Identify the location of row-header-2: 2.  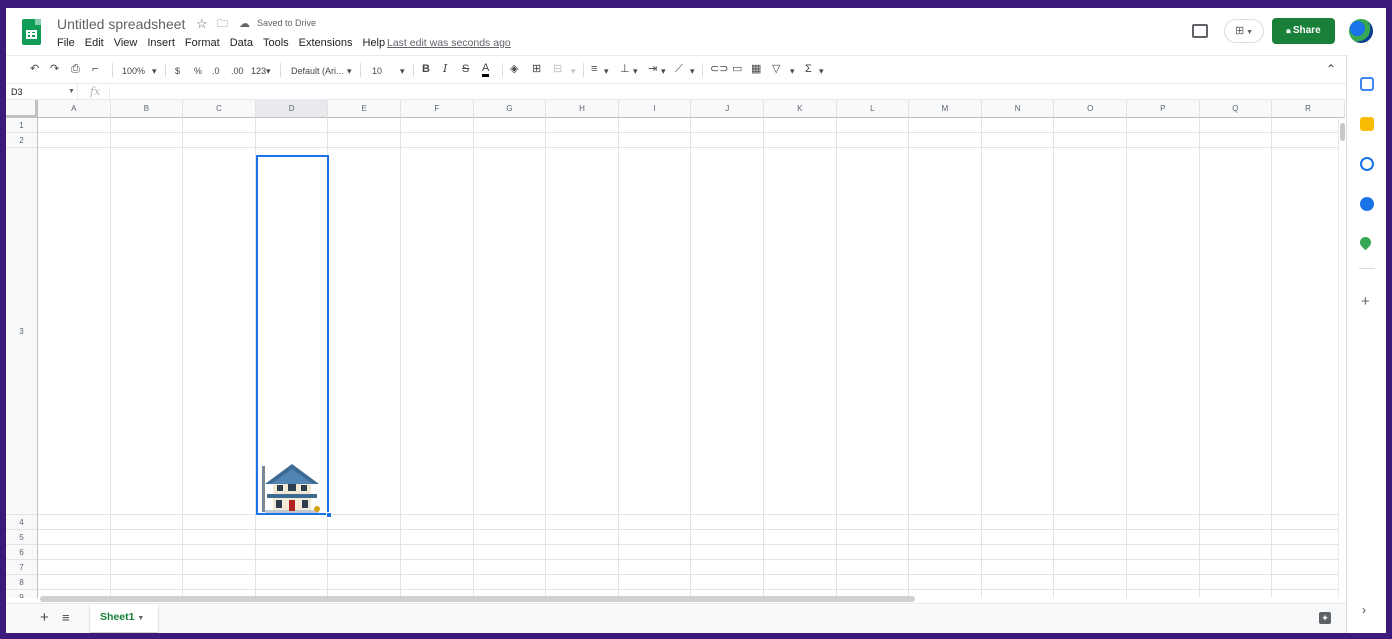
(22, 140).